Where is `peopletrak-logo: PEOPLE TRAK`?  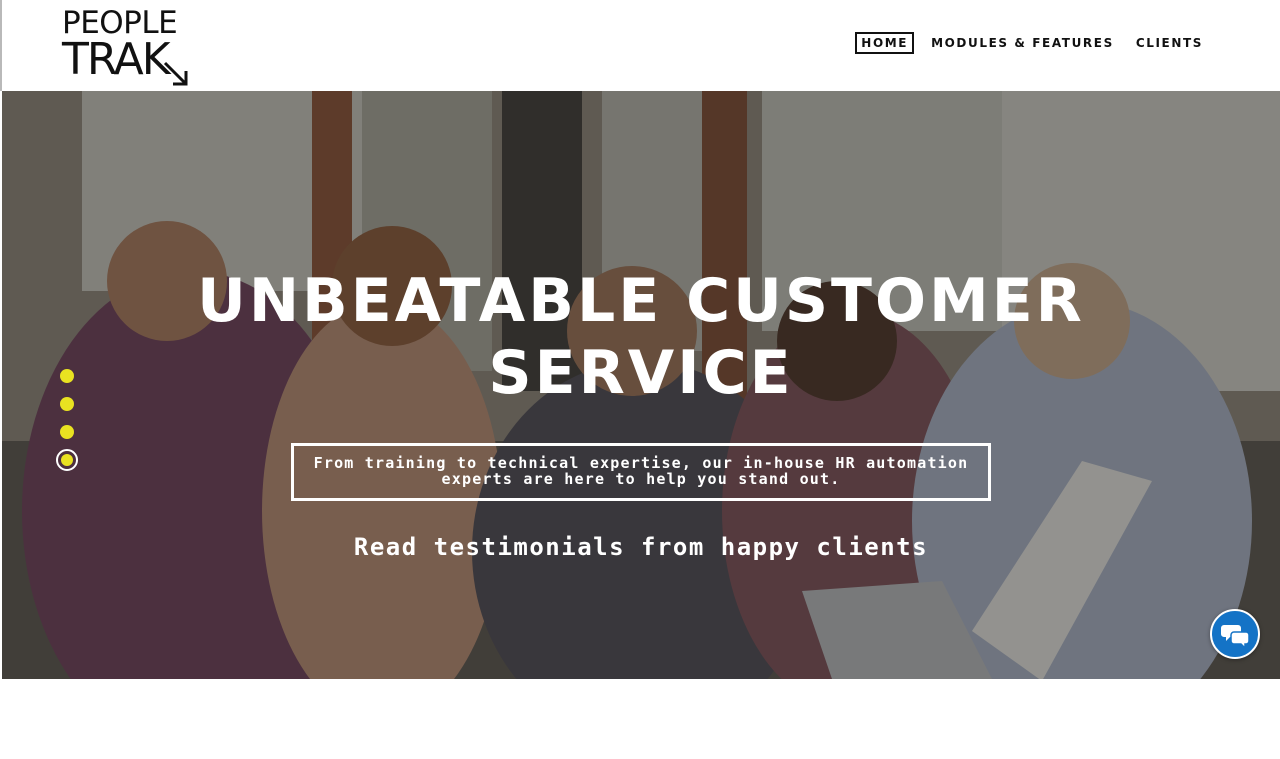 peopletrak-logo: PEOPLE TRAK is located at coordinates (127, 46).